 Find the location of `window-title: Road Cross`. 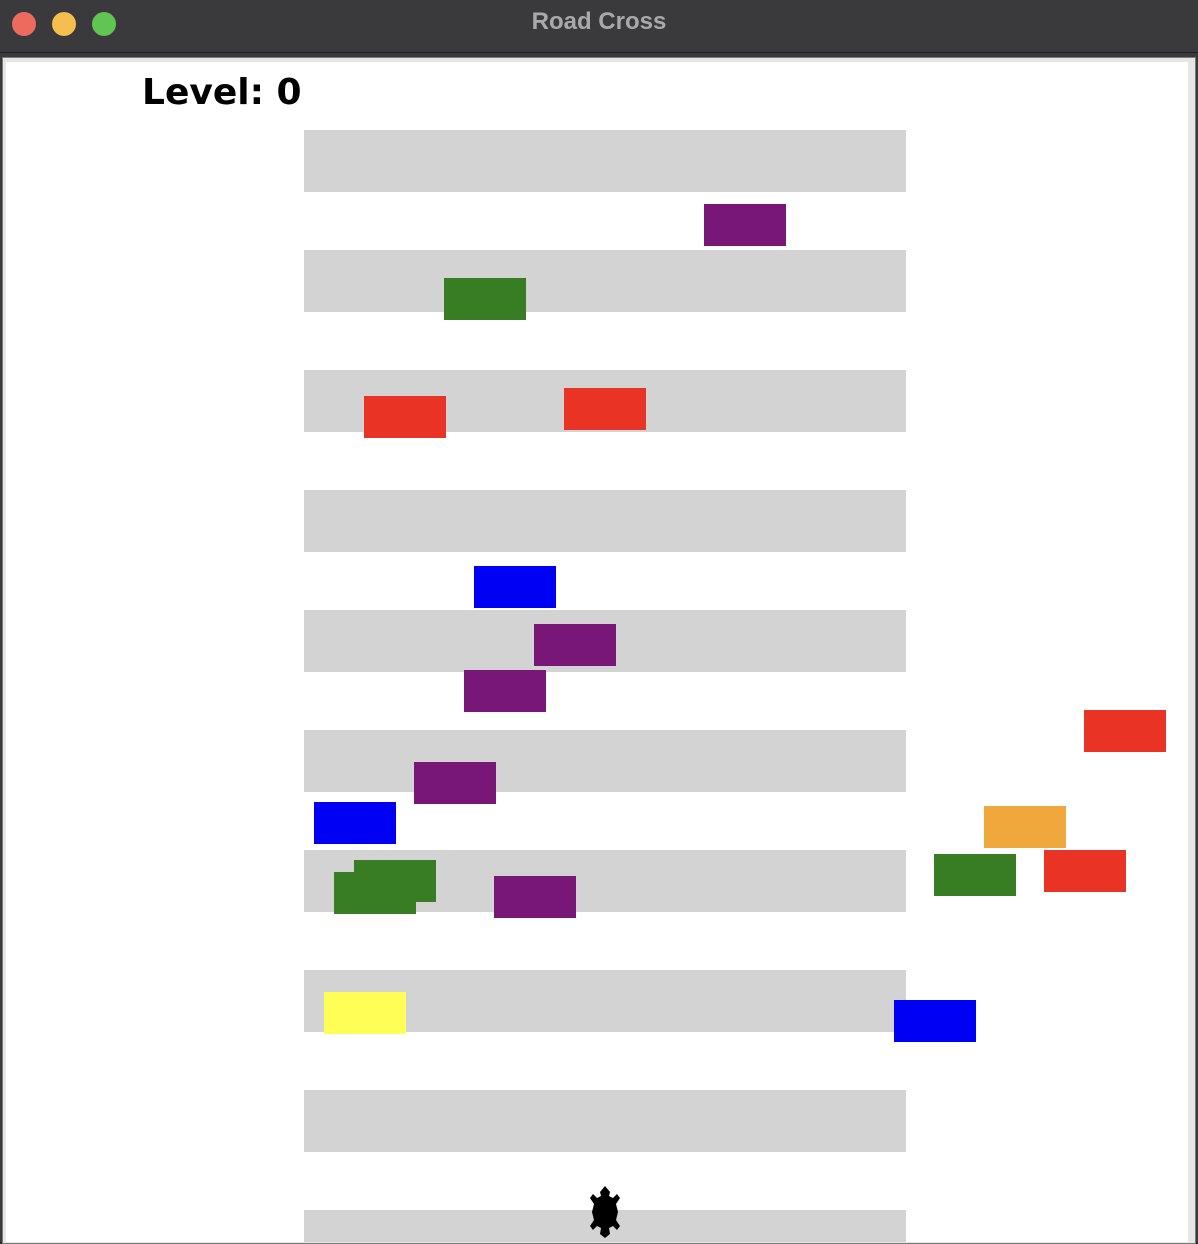

window-title: Road Cross is located at coordinates (599, 21).